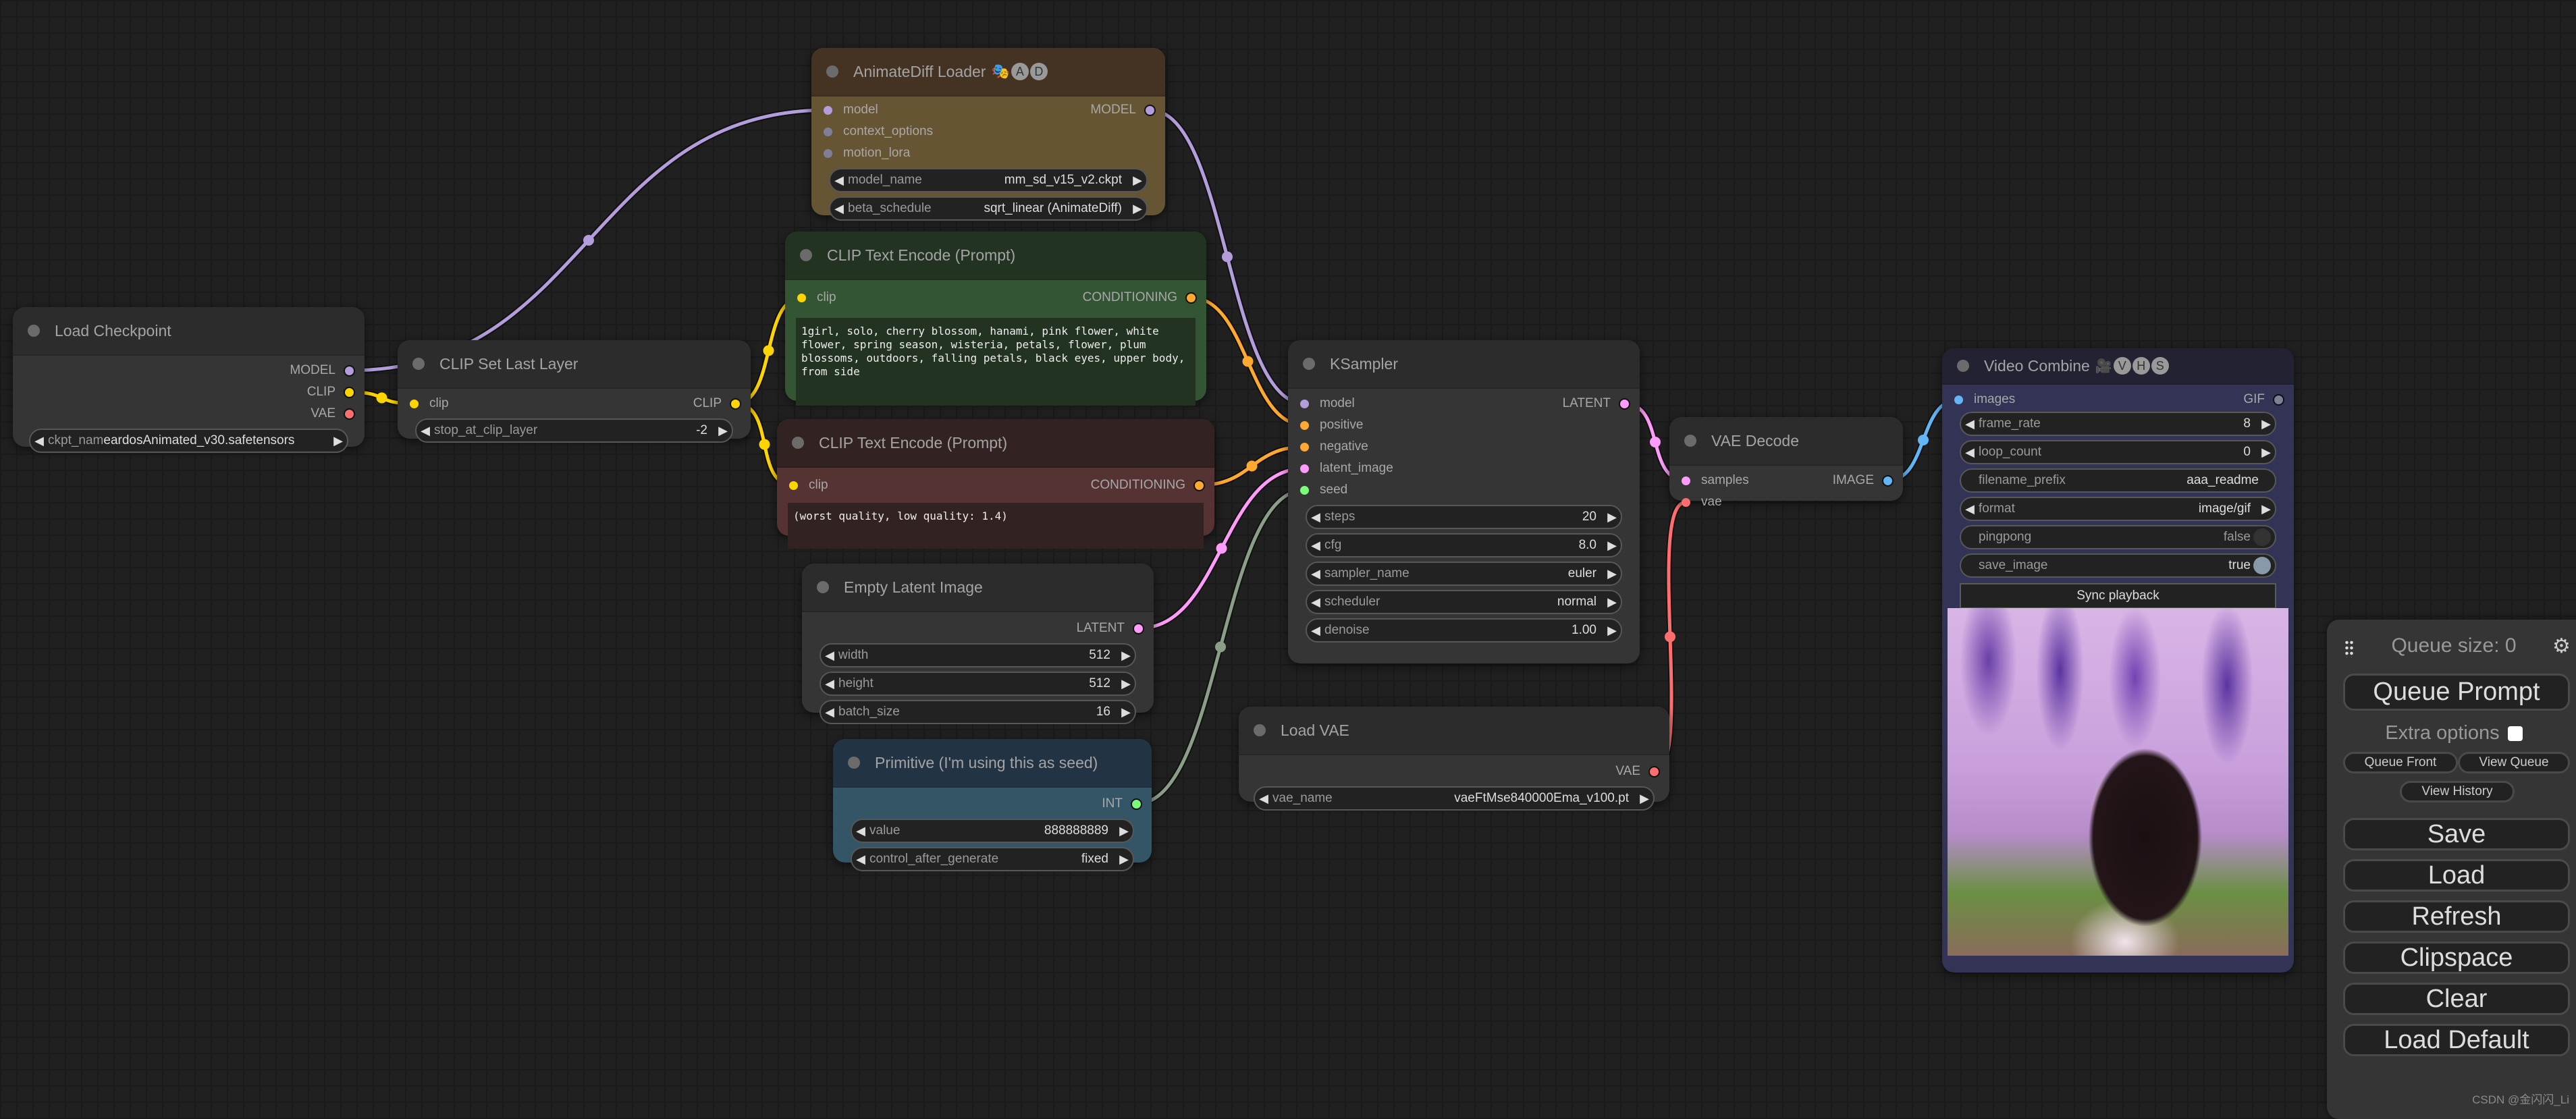 The image size is (2576, 1119). What do you see at coordinates (1863, 480) in the screenshot?
I see `output-slot-image: IMAGE` at bounding box center [1863, 480].